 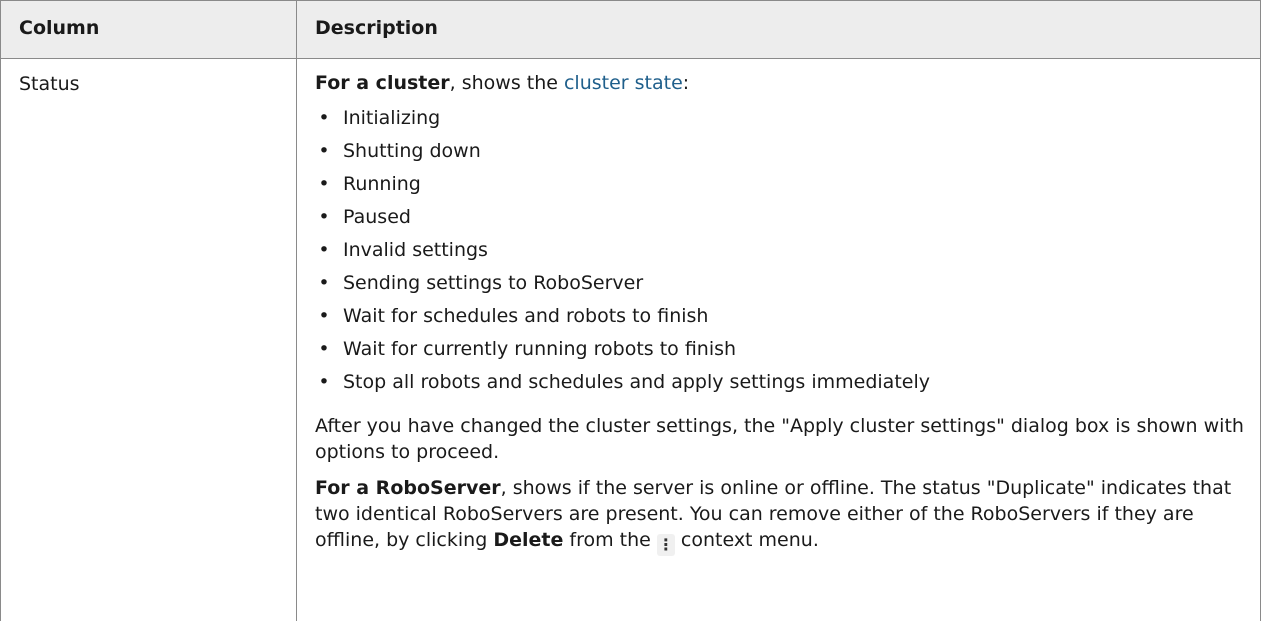 What do you see at coordinates (780, 118) in the screenshot?
I see `list-item: • Initializing` at bounding box center [780, 118].